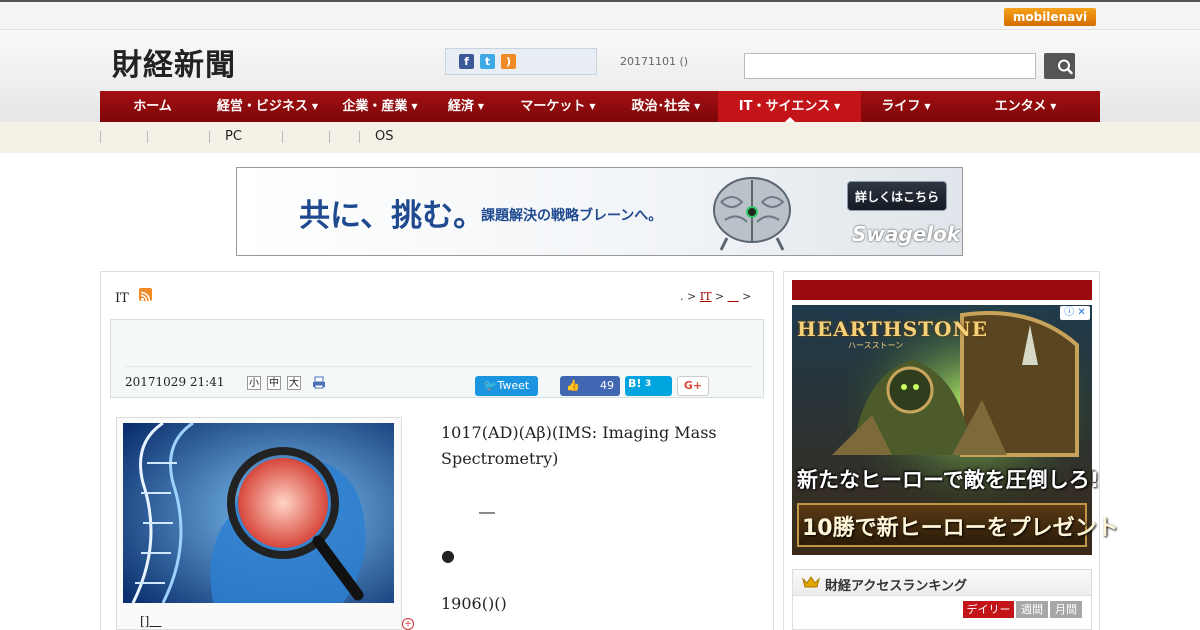 The width and height of the screenshot is (1200, 630). I want to click on search-input, so click(890, 66).